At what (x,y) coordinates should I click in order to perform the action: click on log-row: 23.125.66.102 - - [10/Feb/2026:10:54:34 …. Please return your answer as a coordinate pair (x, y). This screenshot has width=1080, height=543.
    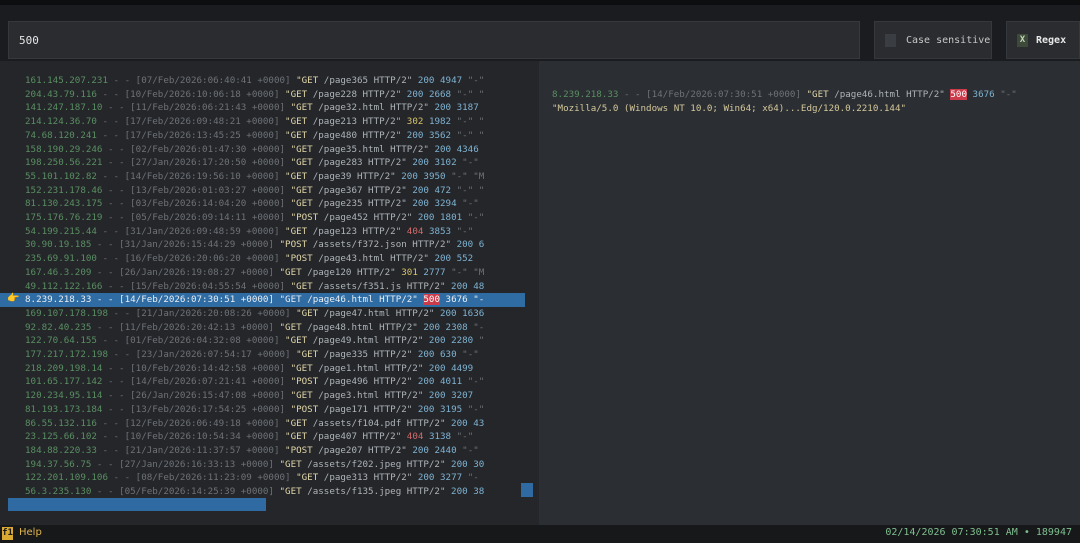
    Looking at the image, I should click on (249, 437).